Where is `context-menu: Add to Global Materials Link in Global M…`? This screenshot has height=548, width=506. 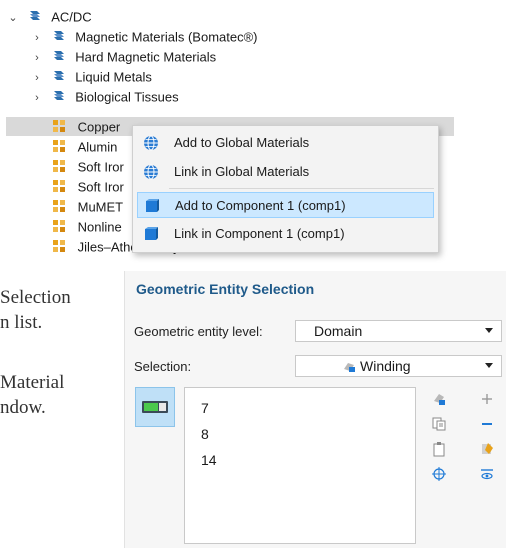
context-menu: Add to Global Materials Link in Global M… is located at coordinates (285, 189).